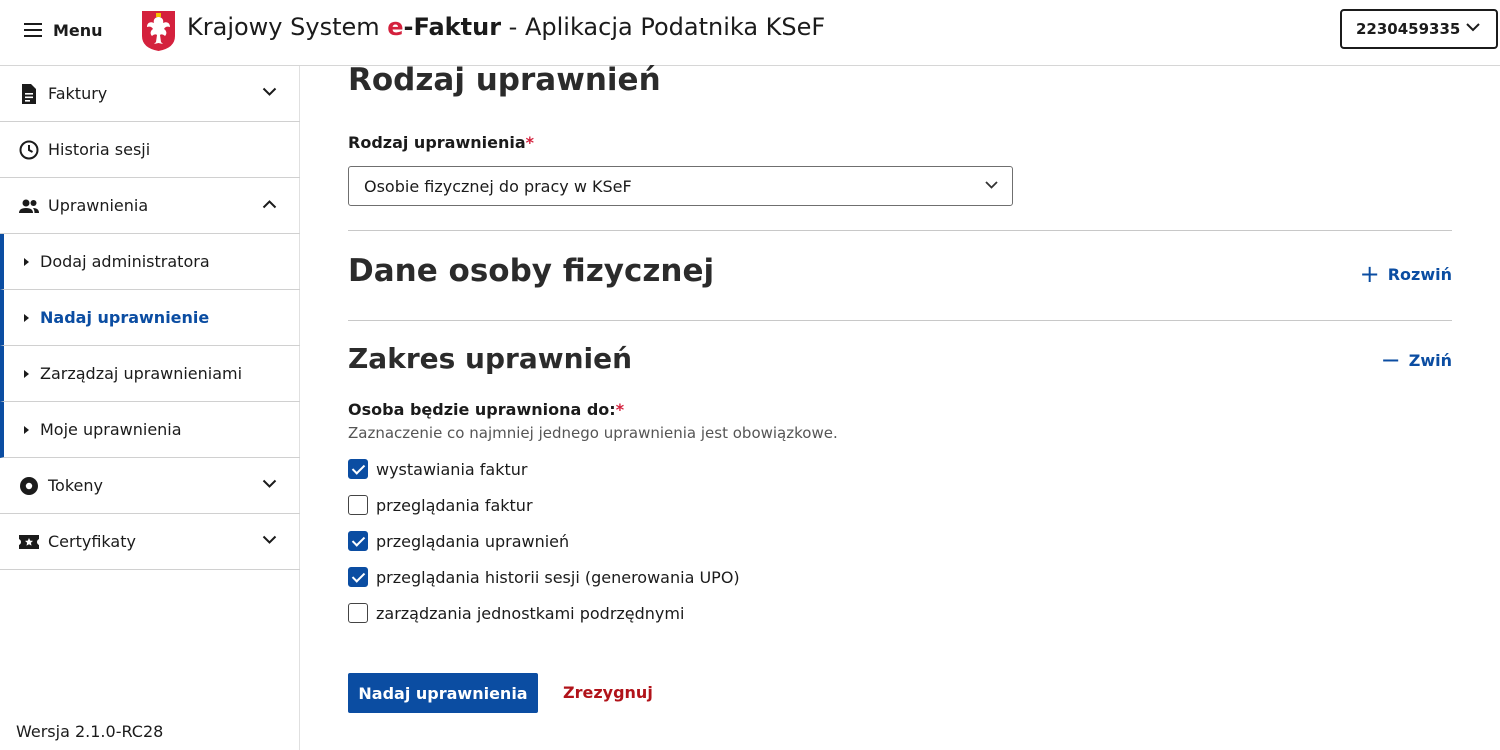  What do you see at coordinates (141, 373) in the screenshot?
I see `sidebar-subitem-label: Zarządzaj uprawnieniami` at bounding box center [141, 373].